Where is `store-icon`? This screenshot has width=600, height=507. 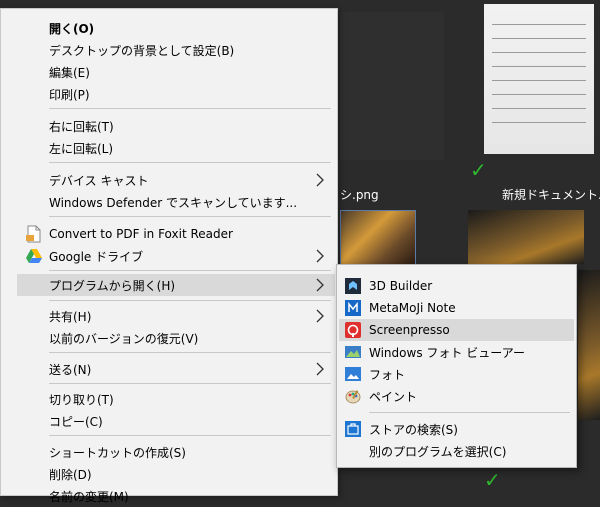 store-icon is located at coordinates (353, 429).